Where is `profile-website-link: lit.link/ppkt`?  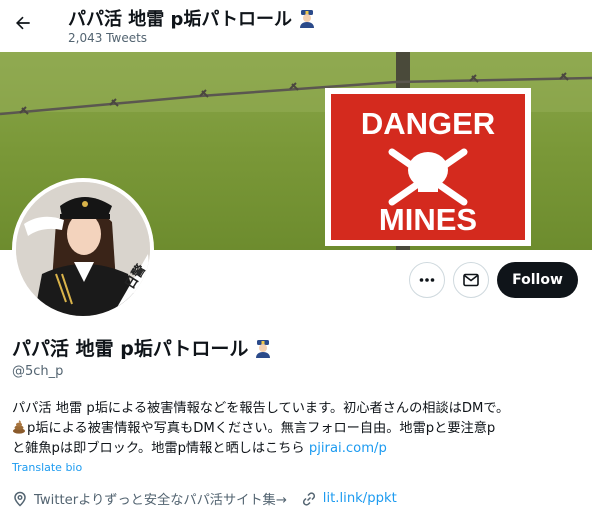
profile-website-link: lit.link/ppkt is located at coordinates (360, 498).